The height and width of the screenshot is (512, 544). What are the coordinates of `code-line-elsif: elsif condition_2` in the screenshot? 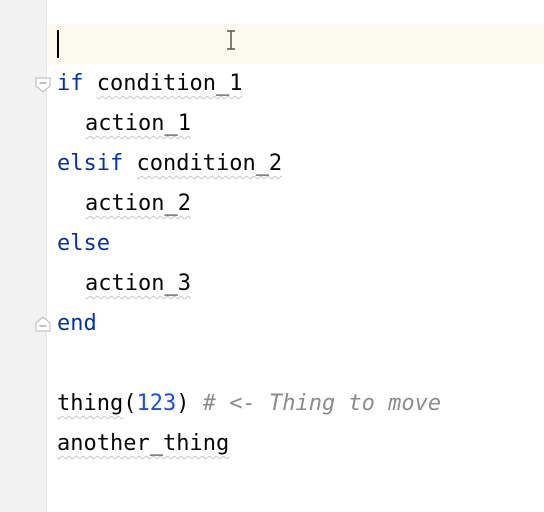 It's located at (169, 164).